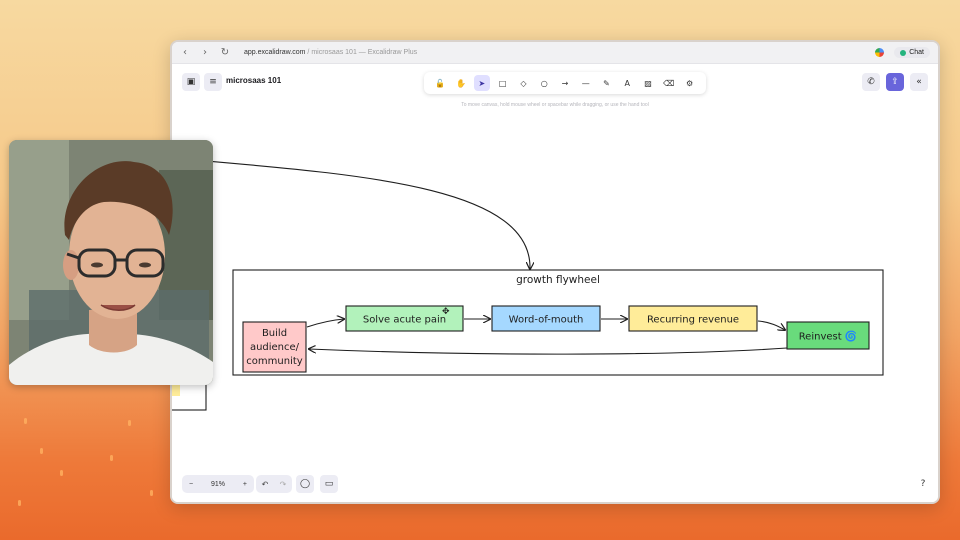 The image size is (960, 540). I want to click on frame-label: growth flywheel, so click(558, 280).